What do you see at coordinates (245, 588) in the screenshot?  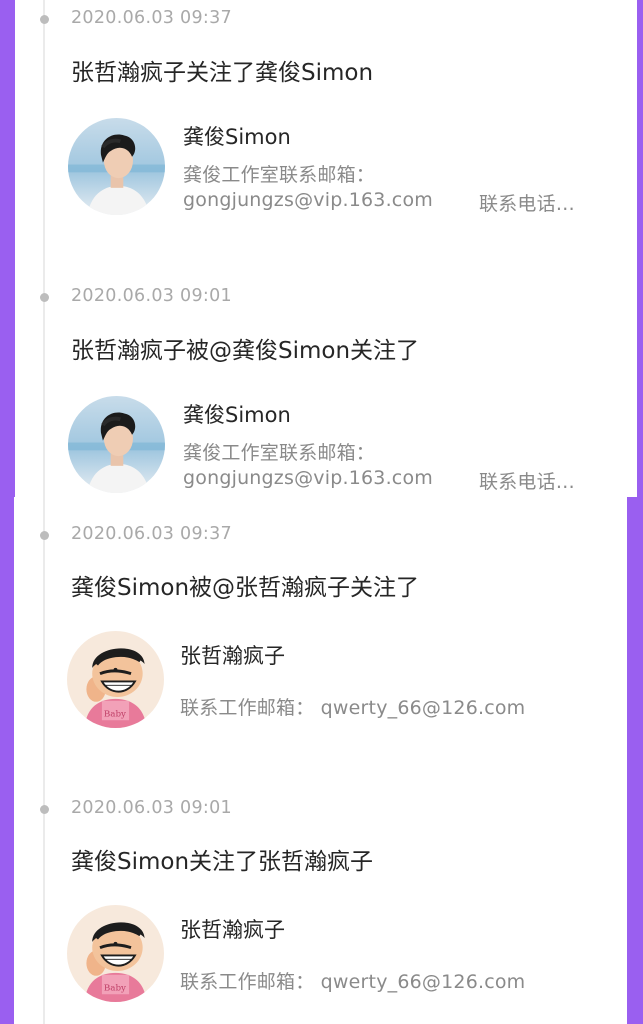 I see `activity-headline: 龚俊Simon被@张哲瀚疯子关注了` at bounding box center [245, 588].